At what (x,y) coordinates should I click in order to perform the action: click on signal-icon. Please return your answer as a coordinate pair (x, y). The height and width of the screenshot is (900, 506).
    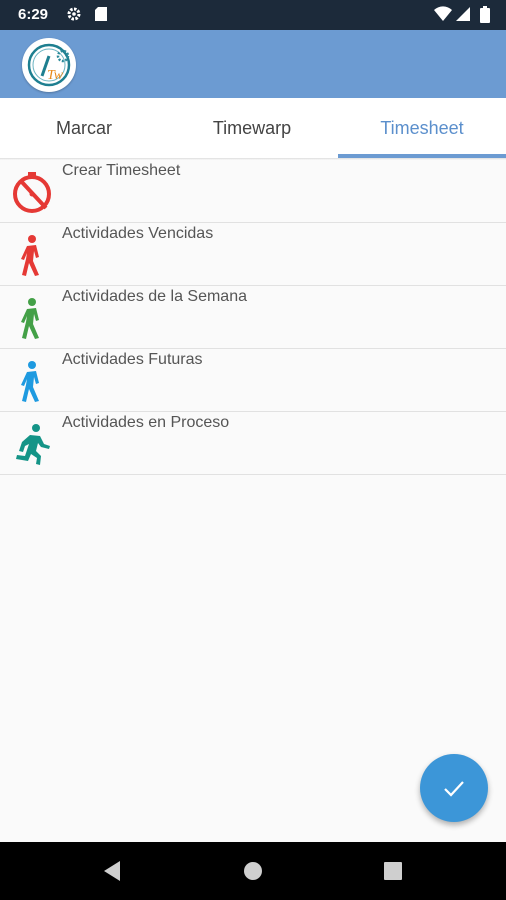
    Looking at the image, I should click on (463, 16).